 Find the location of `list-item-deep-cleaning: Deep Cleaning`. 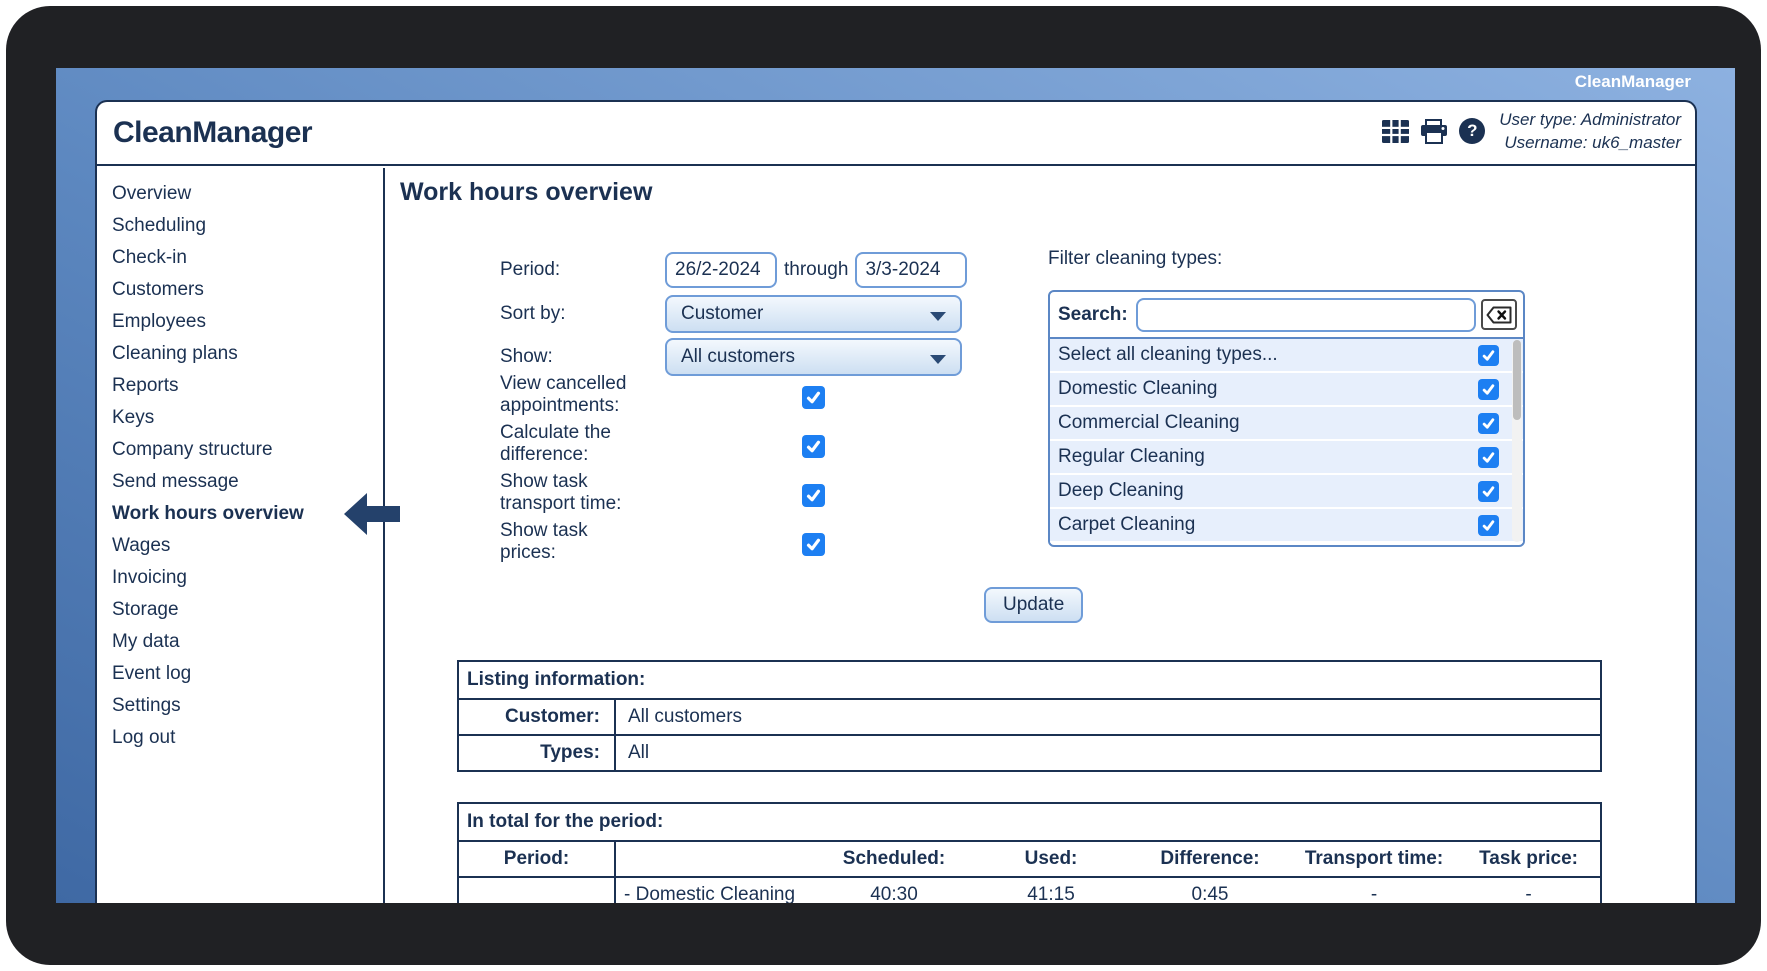

list-item-deep-cleaning: Deep Cleaning is located at coordinates (1286, 492).